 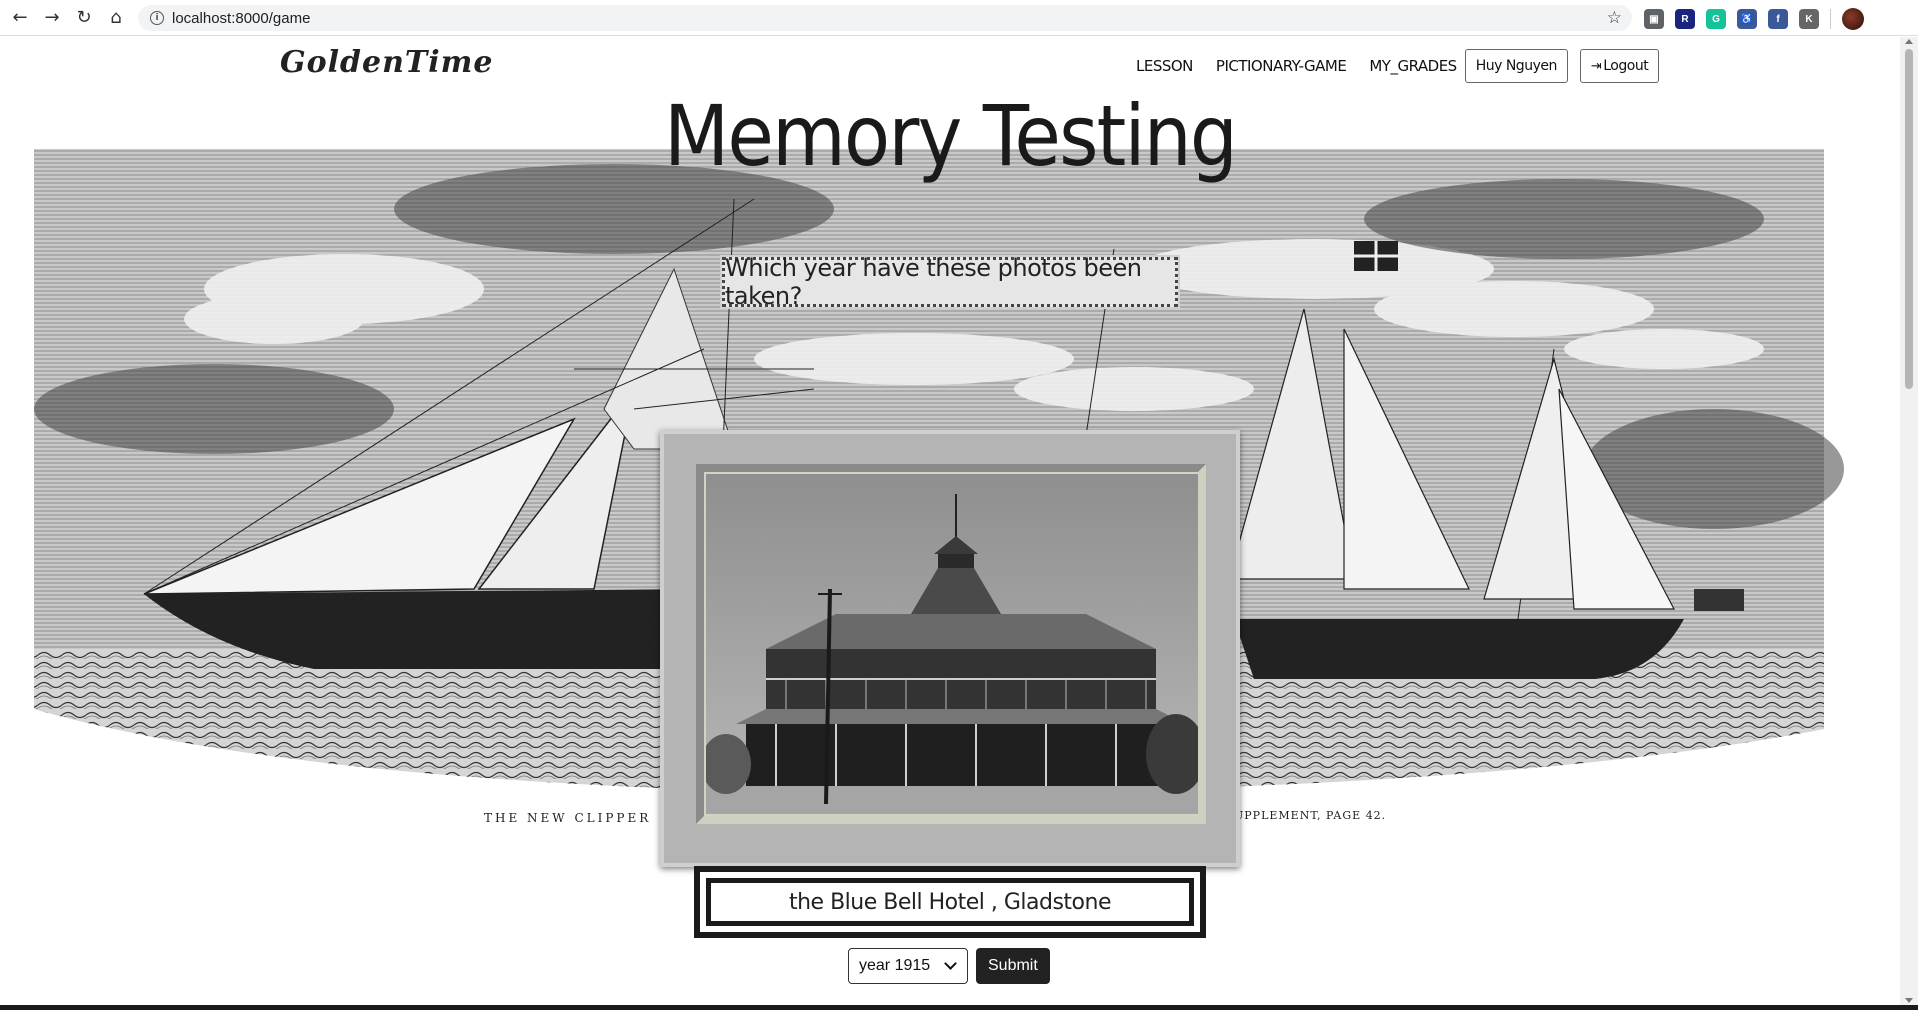 I want to click on scroll-up-icon, so click(x=1909, y=41).